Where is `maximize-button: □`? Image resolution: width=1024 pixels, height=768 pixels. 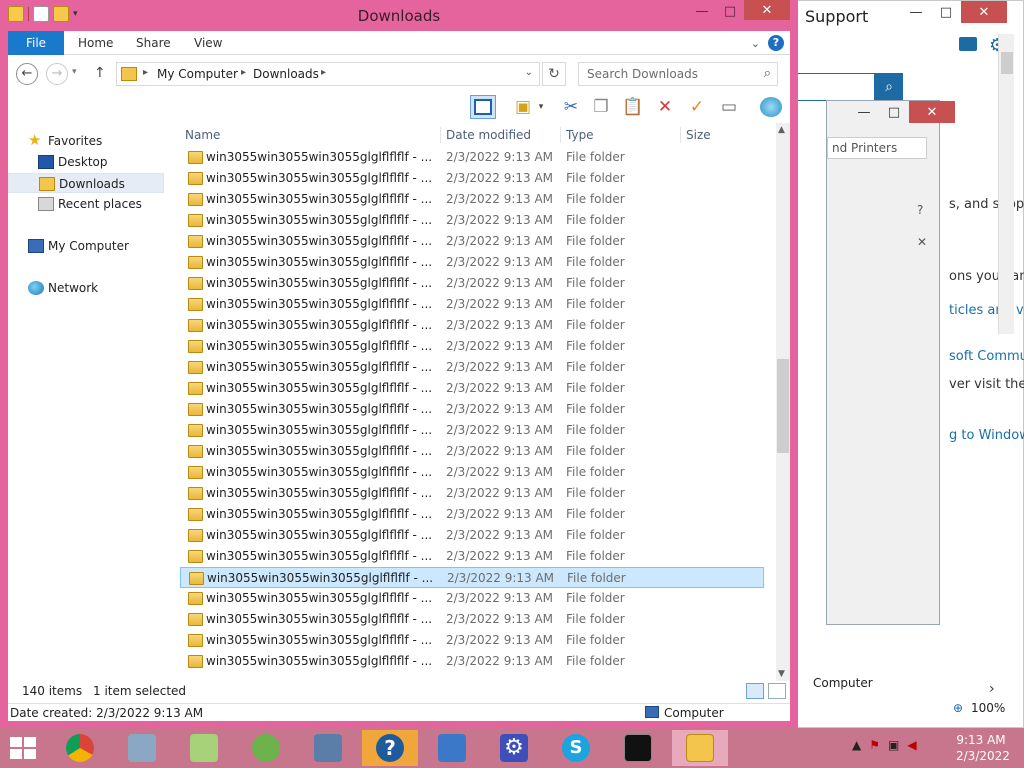
maximize-button: □ is located at coordinates (730, 11).